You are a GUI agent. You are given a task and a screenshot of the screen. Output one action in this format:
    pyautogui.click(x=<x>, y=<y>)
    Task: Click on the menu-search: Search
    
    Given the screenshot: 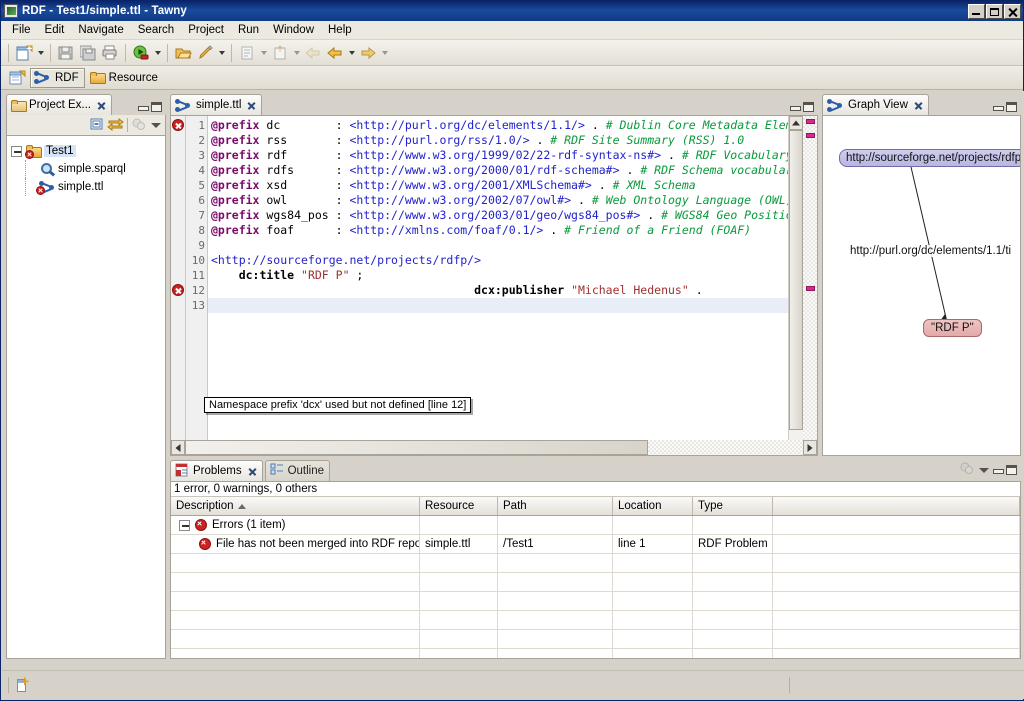 What is the action you would take?
    pyautogui.click(x=156, y=30)
    